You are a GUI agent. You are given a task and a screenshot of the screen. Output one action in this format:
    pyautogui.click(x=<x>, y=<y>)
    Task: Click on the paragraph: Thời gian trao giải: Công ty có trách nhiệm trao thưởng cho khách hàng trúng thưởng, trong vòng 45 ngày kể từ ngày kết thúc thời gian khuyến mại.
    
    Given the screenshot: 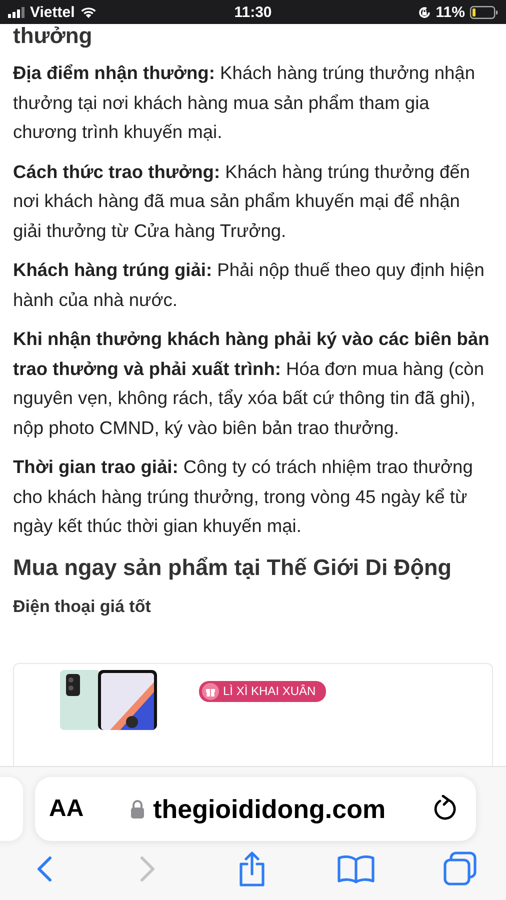 What is the action you would take?
    pyautogui.click(x=243, y=496)
    